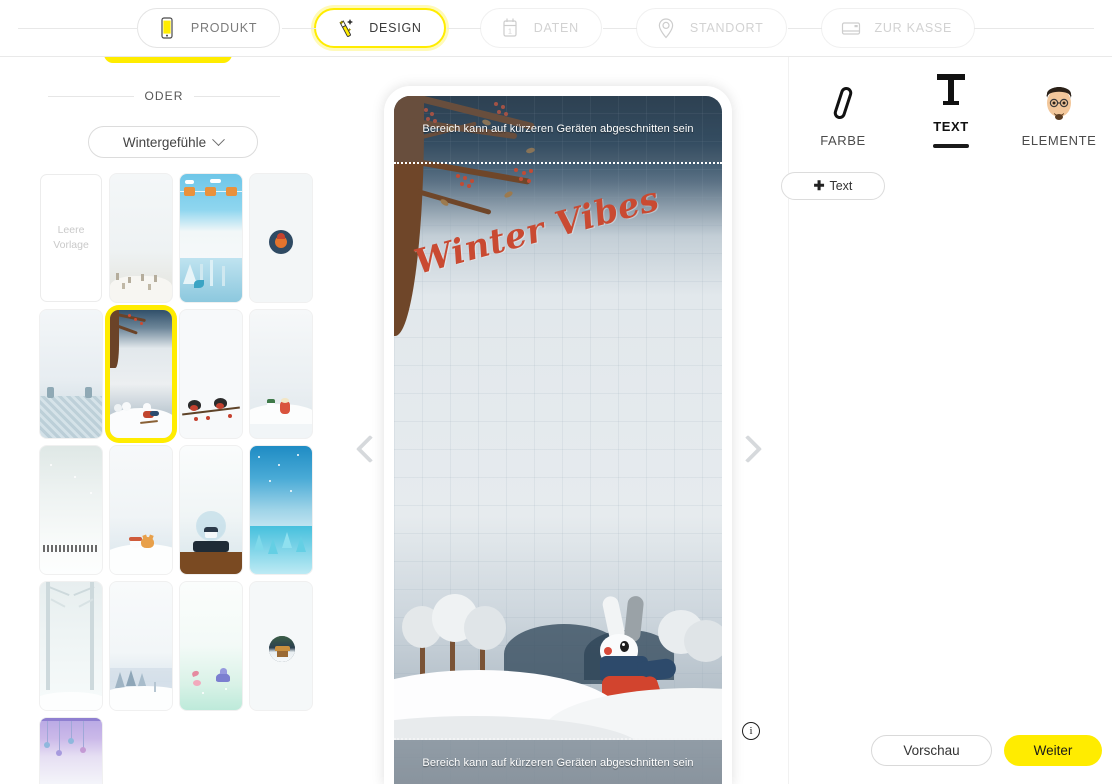 This screenshot has width=1112, height=784. What do you see at coordinates (748, 449) in the screenshot?
I see `chevron-right-icon` at bounding box center [748, 449].